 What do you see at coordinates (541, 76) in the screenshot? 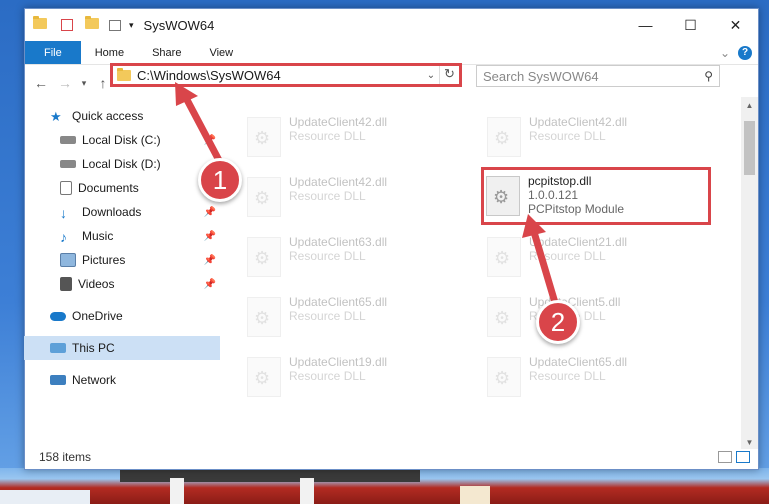
I see `search-placeholder: Search SysWOW64` at bounding box center [541, 76].